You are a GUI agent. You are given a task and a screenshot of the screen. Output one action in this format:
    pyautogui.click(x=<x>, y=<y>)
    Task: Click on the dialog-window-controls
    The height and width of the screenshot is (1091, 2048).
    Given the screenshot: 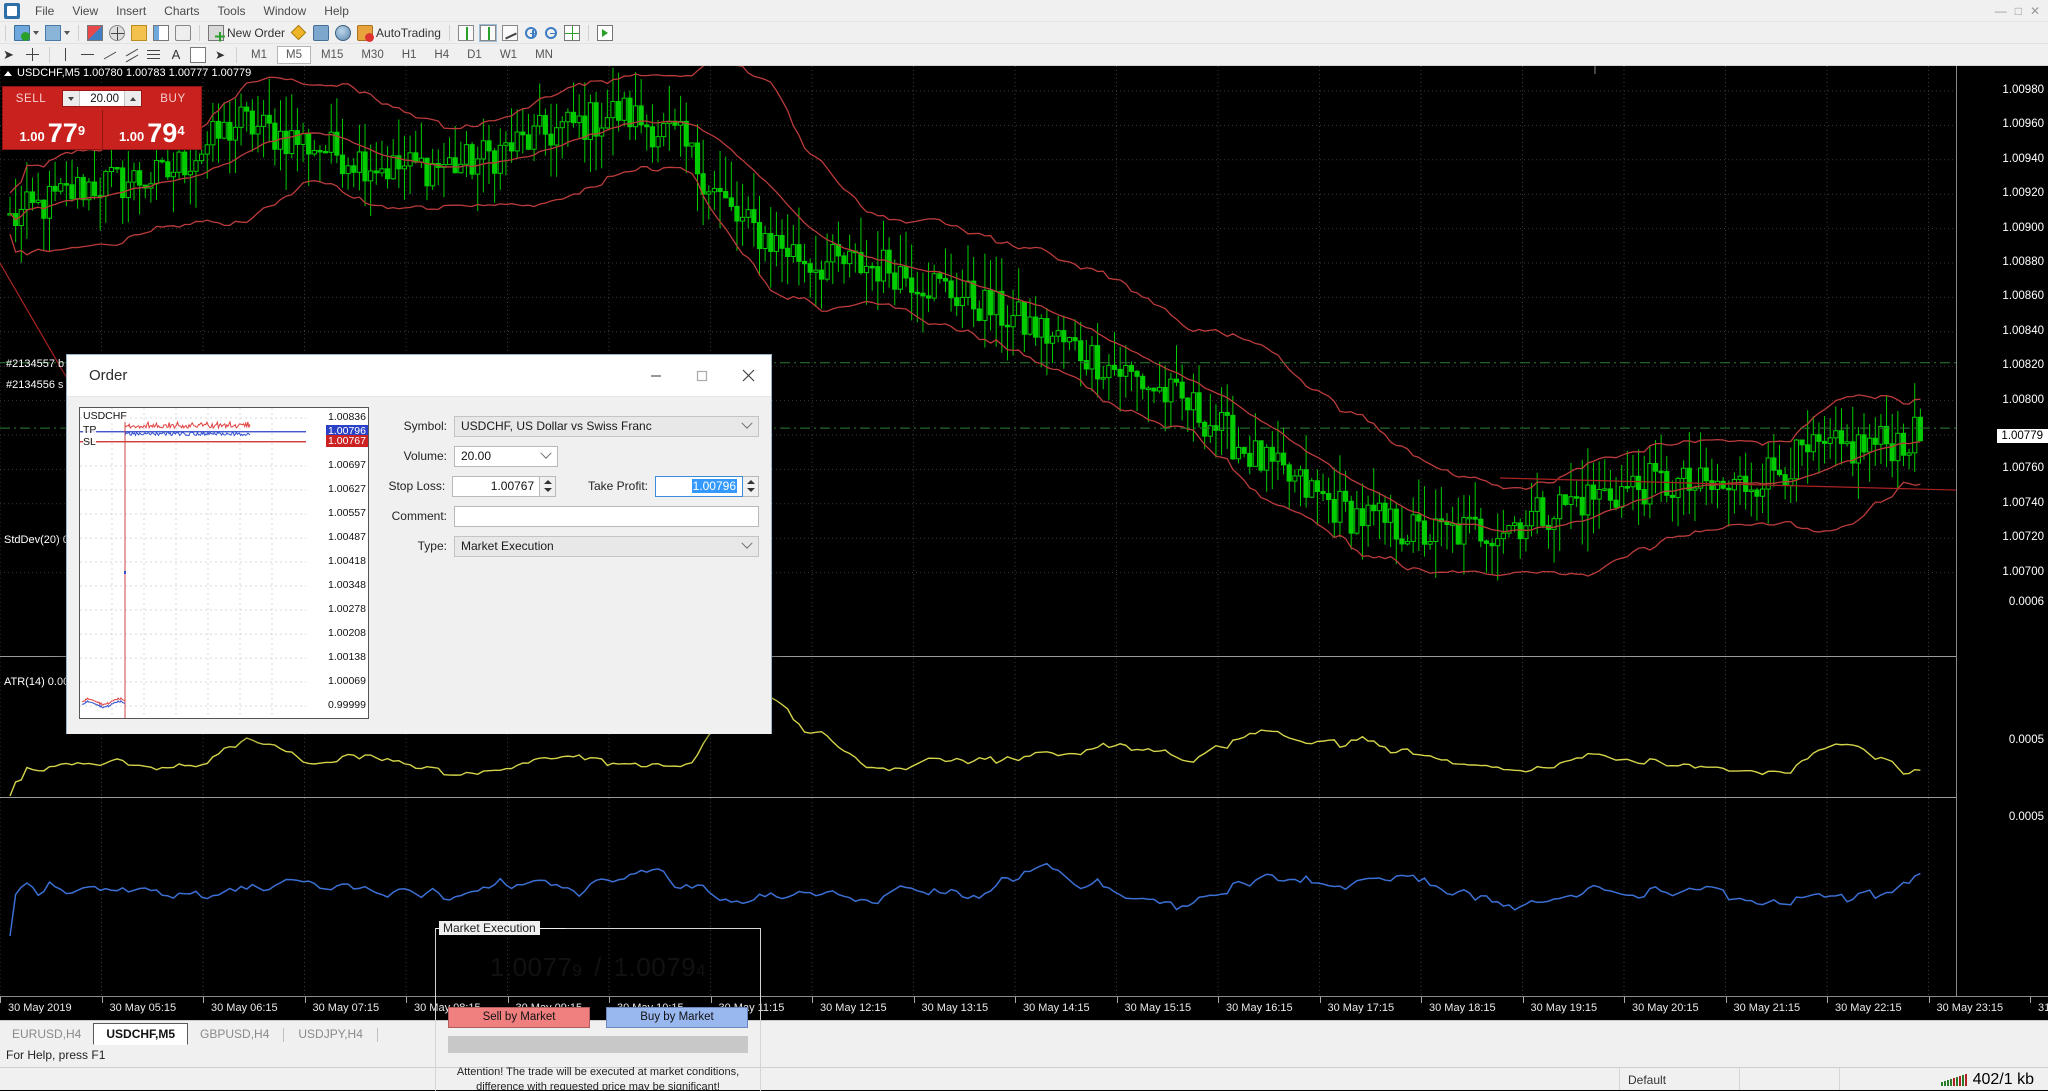 What is the action you would take?
    pyautogui.click(x=702, y=376)
    